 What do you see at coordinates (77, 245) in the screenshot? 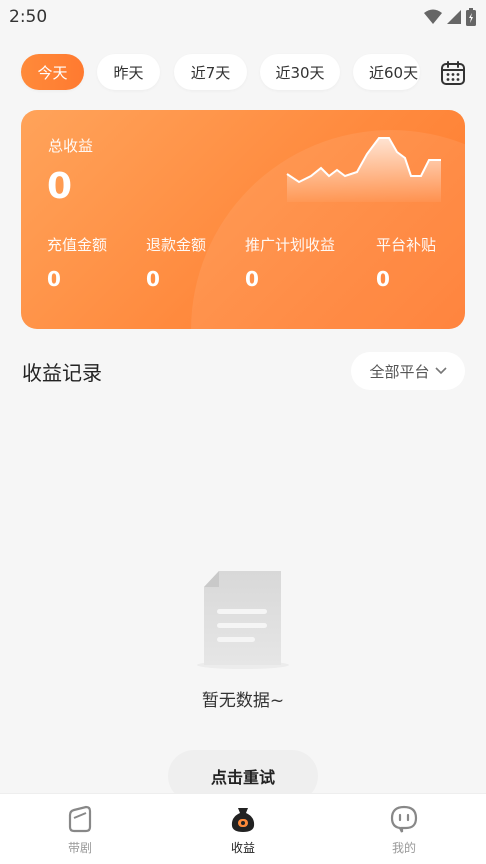
I see `metric-label: 充值金额` at bounding box center [77, 245].